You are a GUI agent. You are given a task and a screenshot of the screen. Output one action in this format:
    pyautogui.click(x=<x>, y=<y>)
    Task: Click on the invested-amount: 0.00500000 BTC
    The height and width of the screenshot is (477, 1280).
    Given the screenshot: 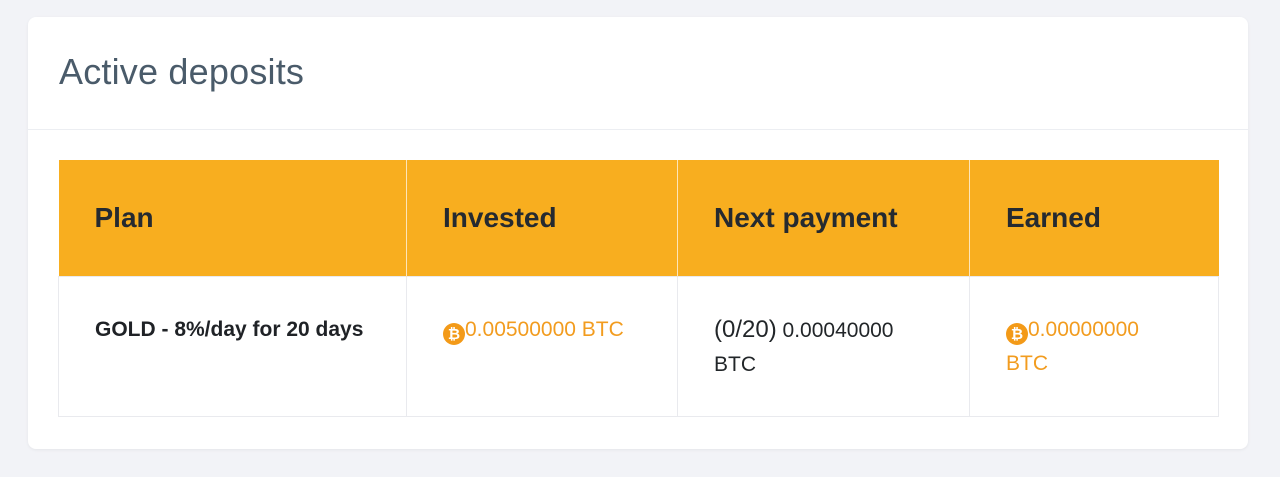 What is the action you would take?
    pyautogui.click(x=544, y=329)
    